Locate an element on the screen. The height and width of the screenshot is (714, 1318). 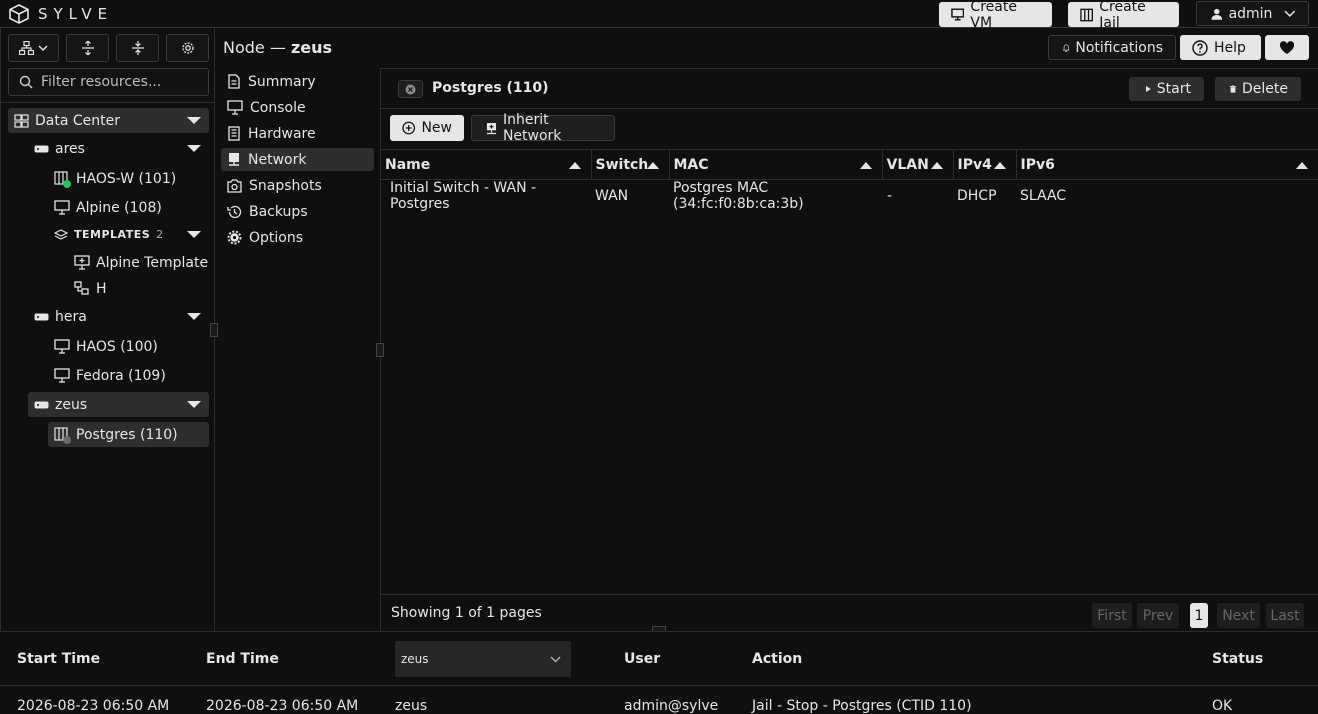
close-tab-button is located at coordinates (410, 89).